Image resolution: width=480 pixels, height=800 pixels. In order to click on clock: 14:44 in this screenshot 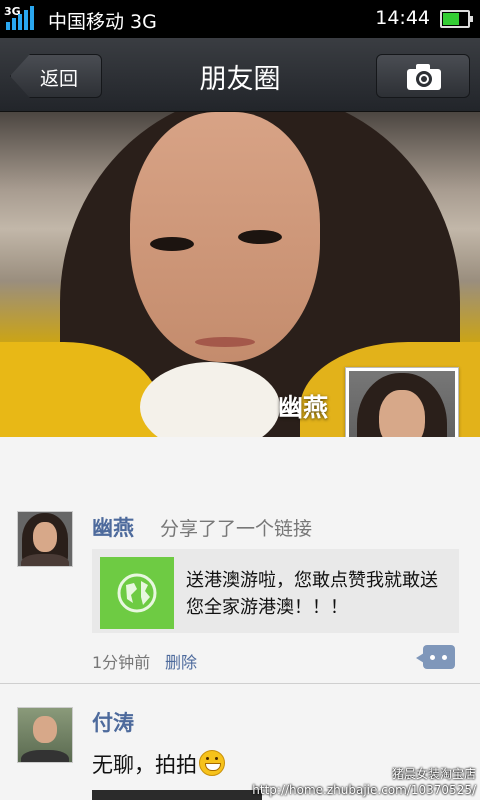, I will do `click(402, 18)`.